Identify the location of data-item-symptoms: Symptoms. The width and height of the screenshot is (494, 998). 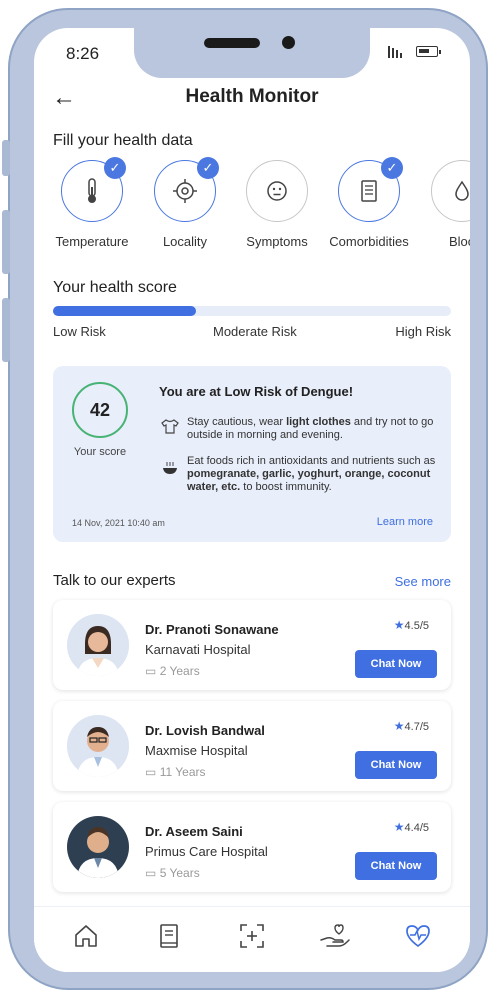
(277, 204).